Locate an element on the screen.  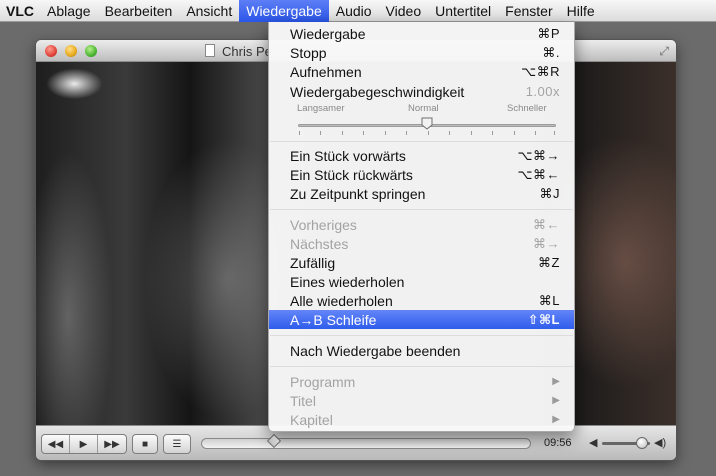
speed-slider-knob is located at coordinates (427, 123).